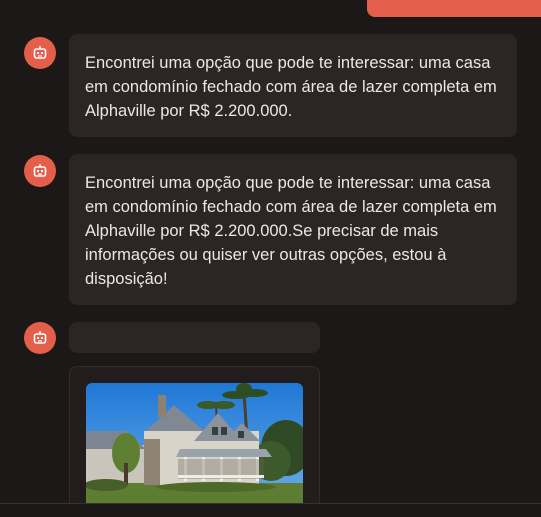 This screenshot has width=541, height=517. Describe the element at coordinates (194, 337) in the screenshot. I see `assistant-message-empty` at that location.